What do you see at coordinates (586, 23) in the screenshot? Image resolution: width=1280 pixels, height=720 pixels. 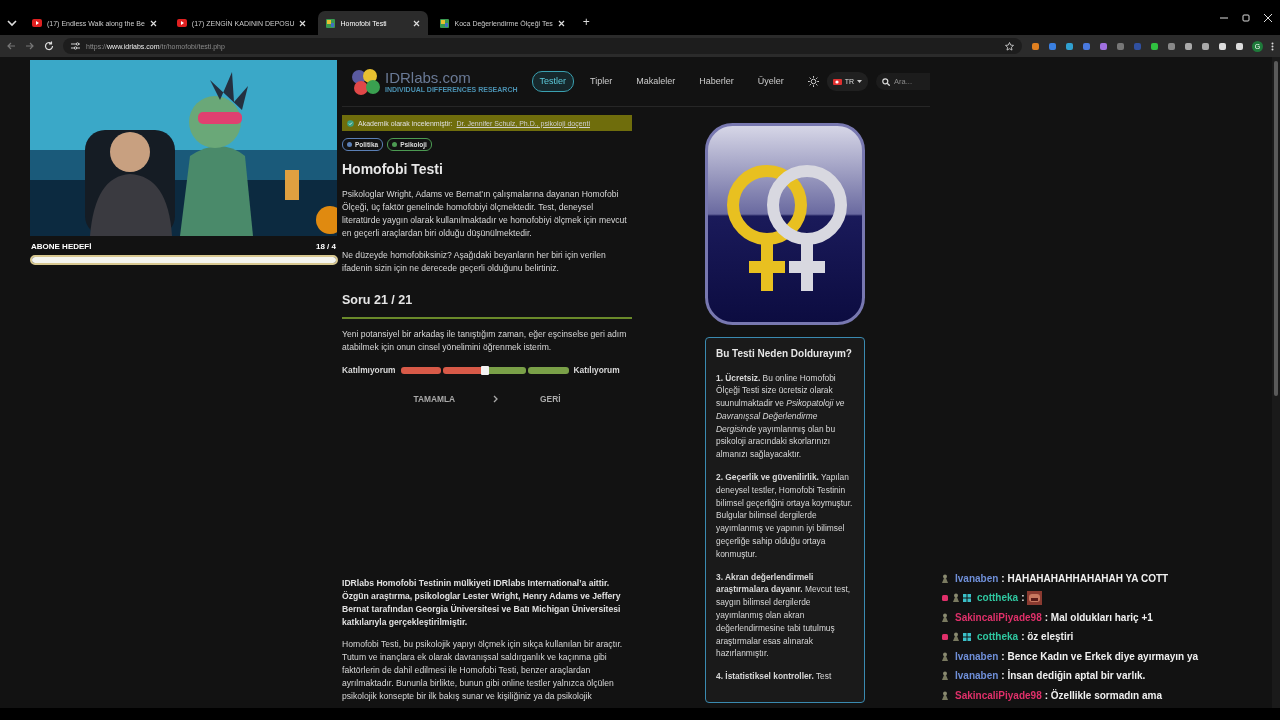 I see `new-tab-button: +` at bounding box center [586, 23].